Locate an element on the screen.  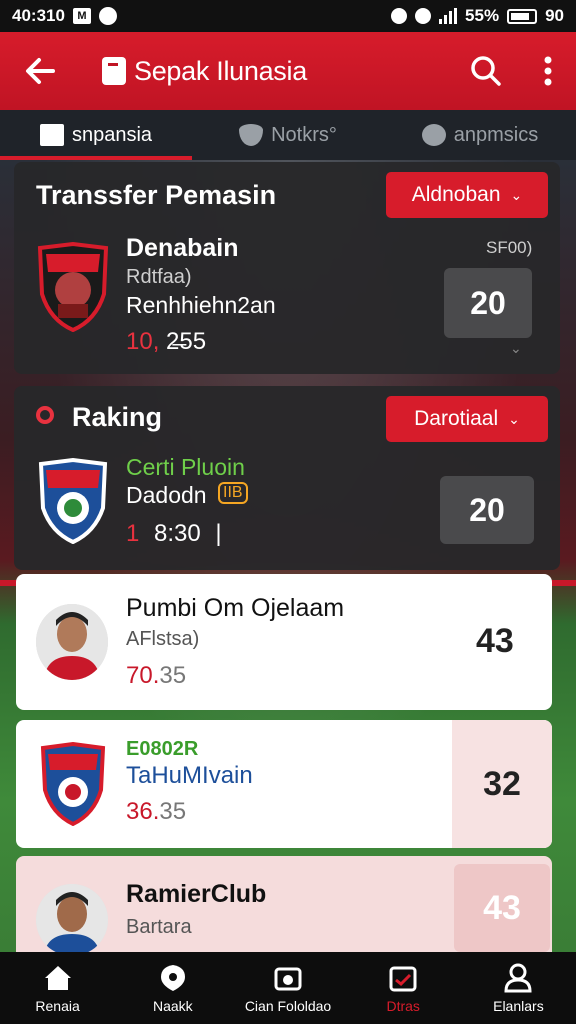
more-vertical-icon is located at coordinates (548, 71).